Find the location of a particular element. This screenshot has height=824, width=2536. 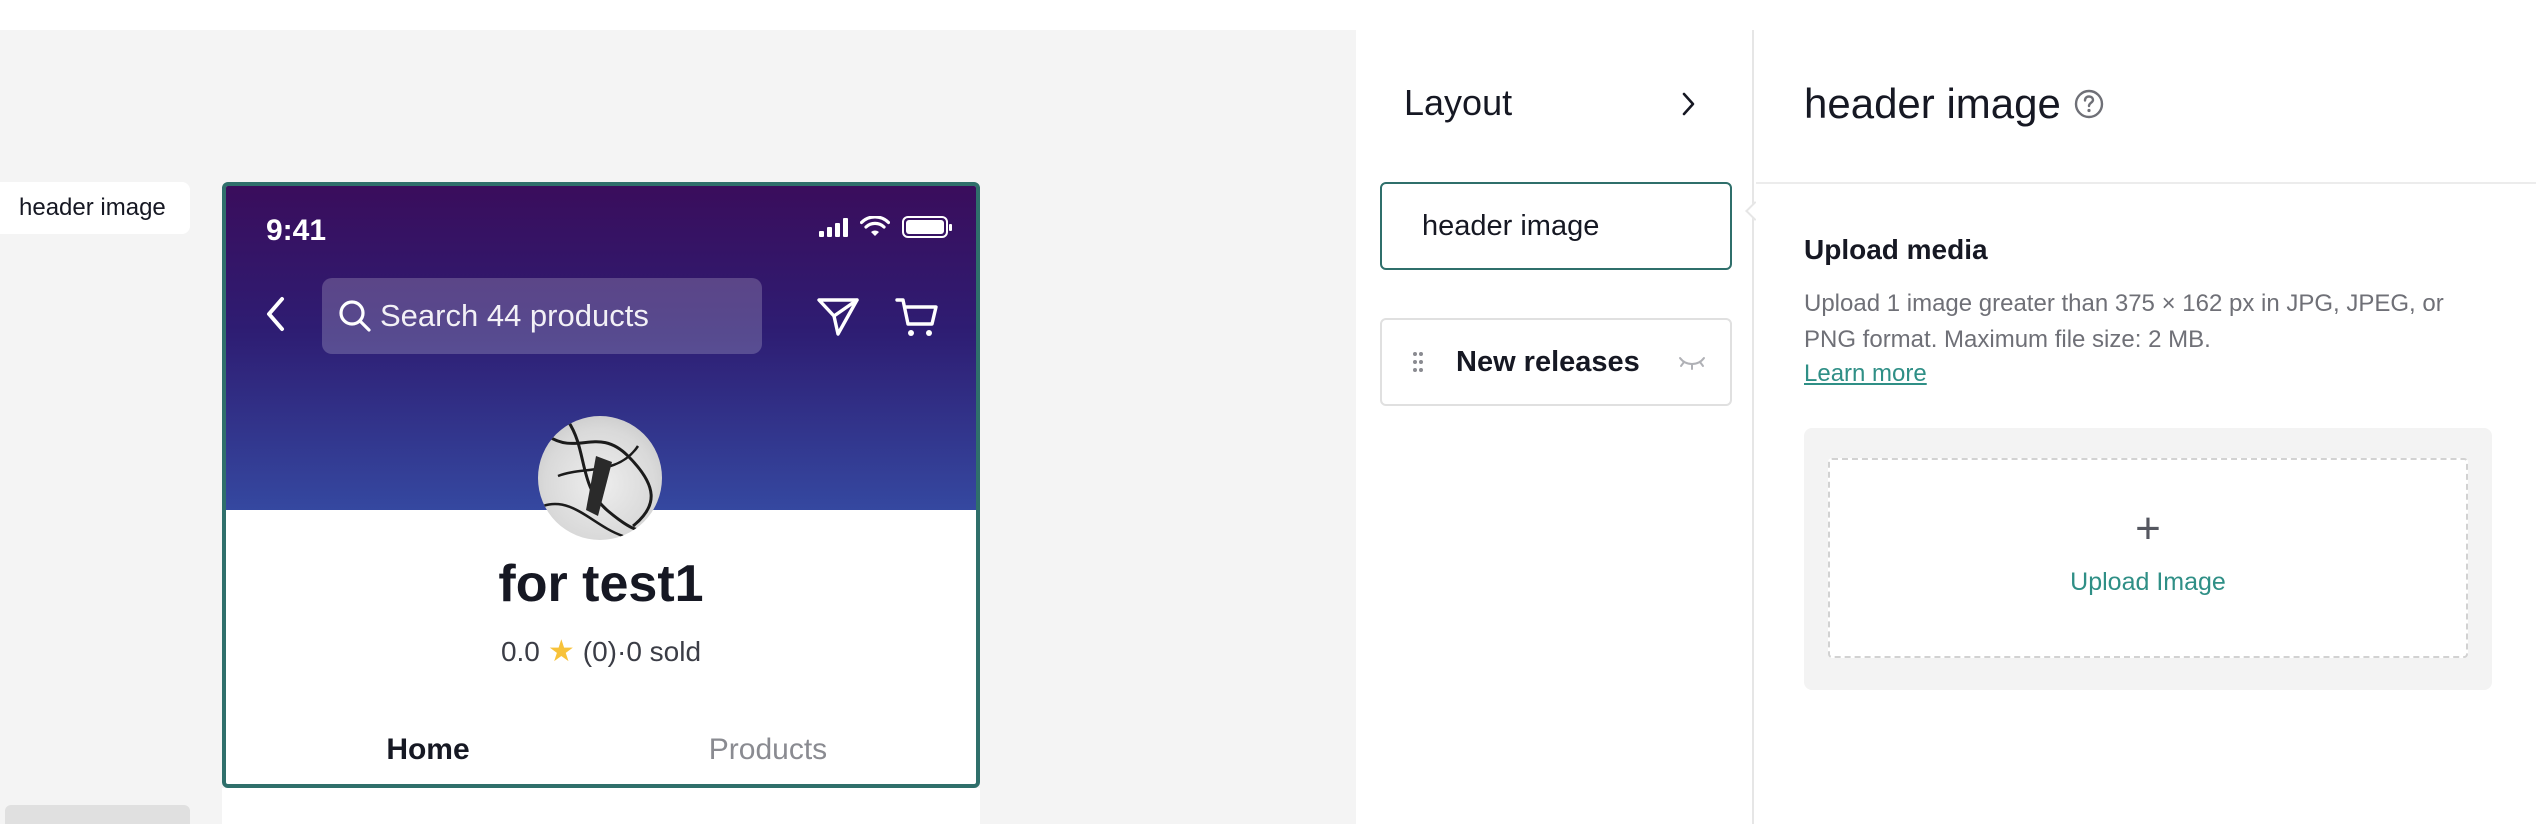

avatar-image is located at coordinates (601, 479).